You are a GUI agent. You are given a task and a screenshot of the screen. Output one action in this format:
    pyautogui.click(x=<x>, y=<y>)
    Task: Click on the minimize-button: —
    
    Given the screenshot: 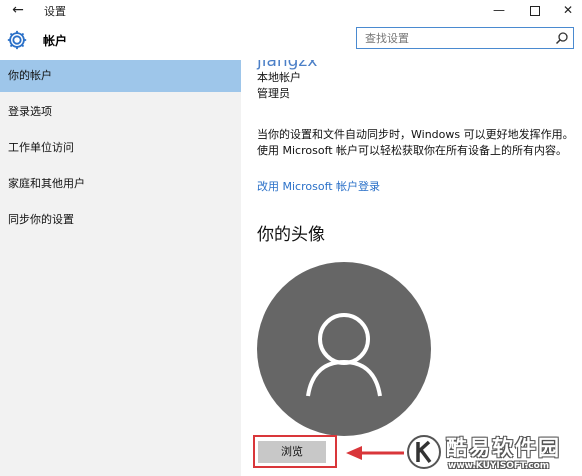 What is the action you would take?
    pyautogui.click(x=499, y=10)
    